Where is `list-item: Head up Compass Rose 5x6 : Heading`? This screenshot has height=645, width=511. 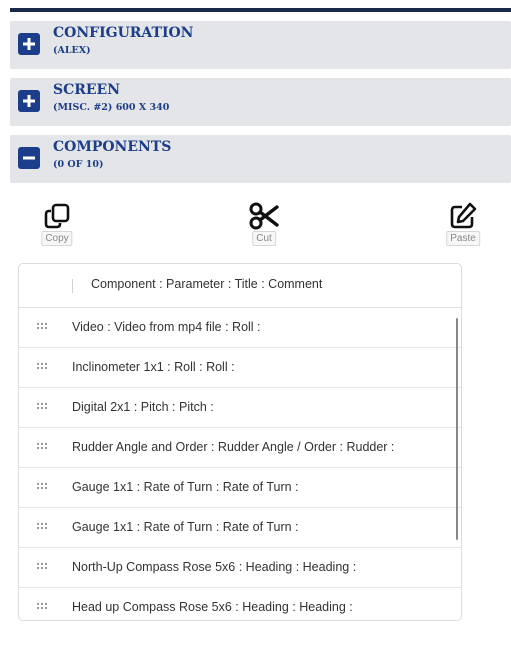 list-item: Head up Compass Rose 5x6 : Heading is located at coordinates (240, 604).